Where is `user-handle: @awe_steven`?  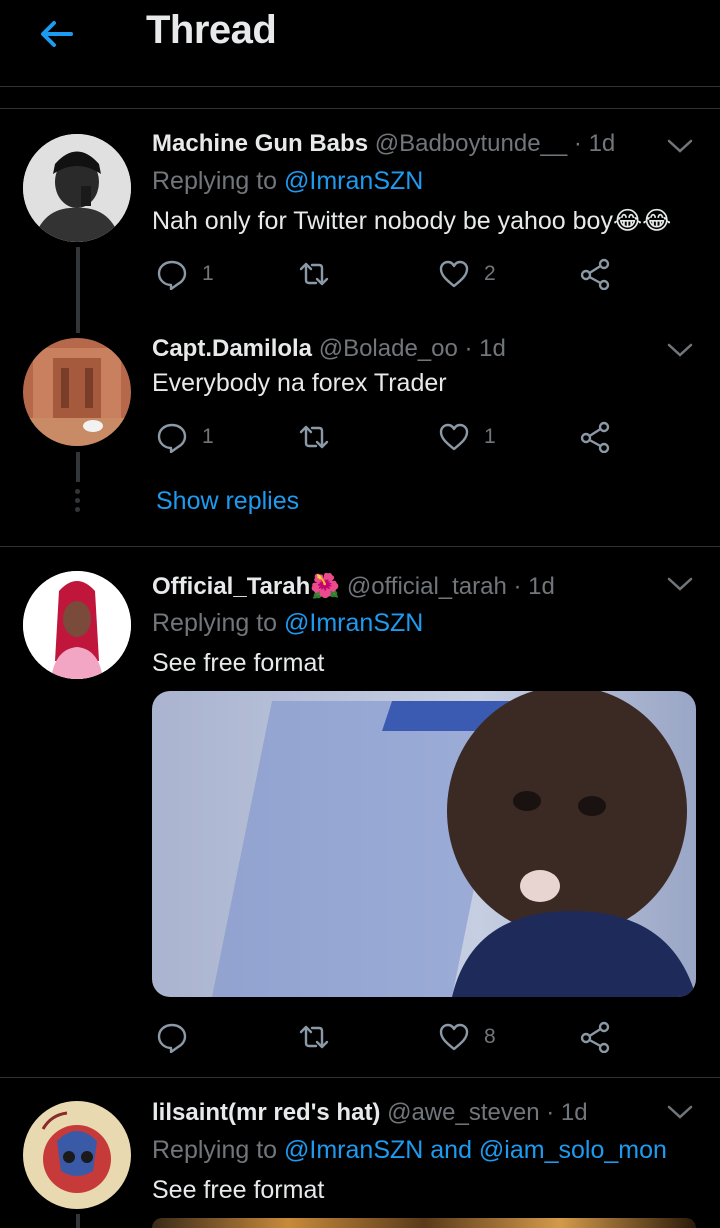 user-handle: @awe_steven is located at coordinates (463, 1112).